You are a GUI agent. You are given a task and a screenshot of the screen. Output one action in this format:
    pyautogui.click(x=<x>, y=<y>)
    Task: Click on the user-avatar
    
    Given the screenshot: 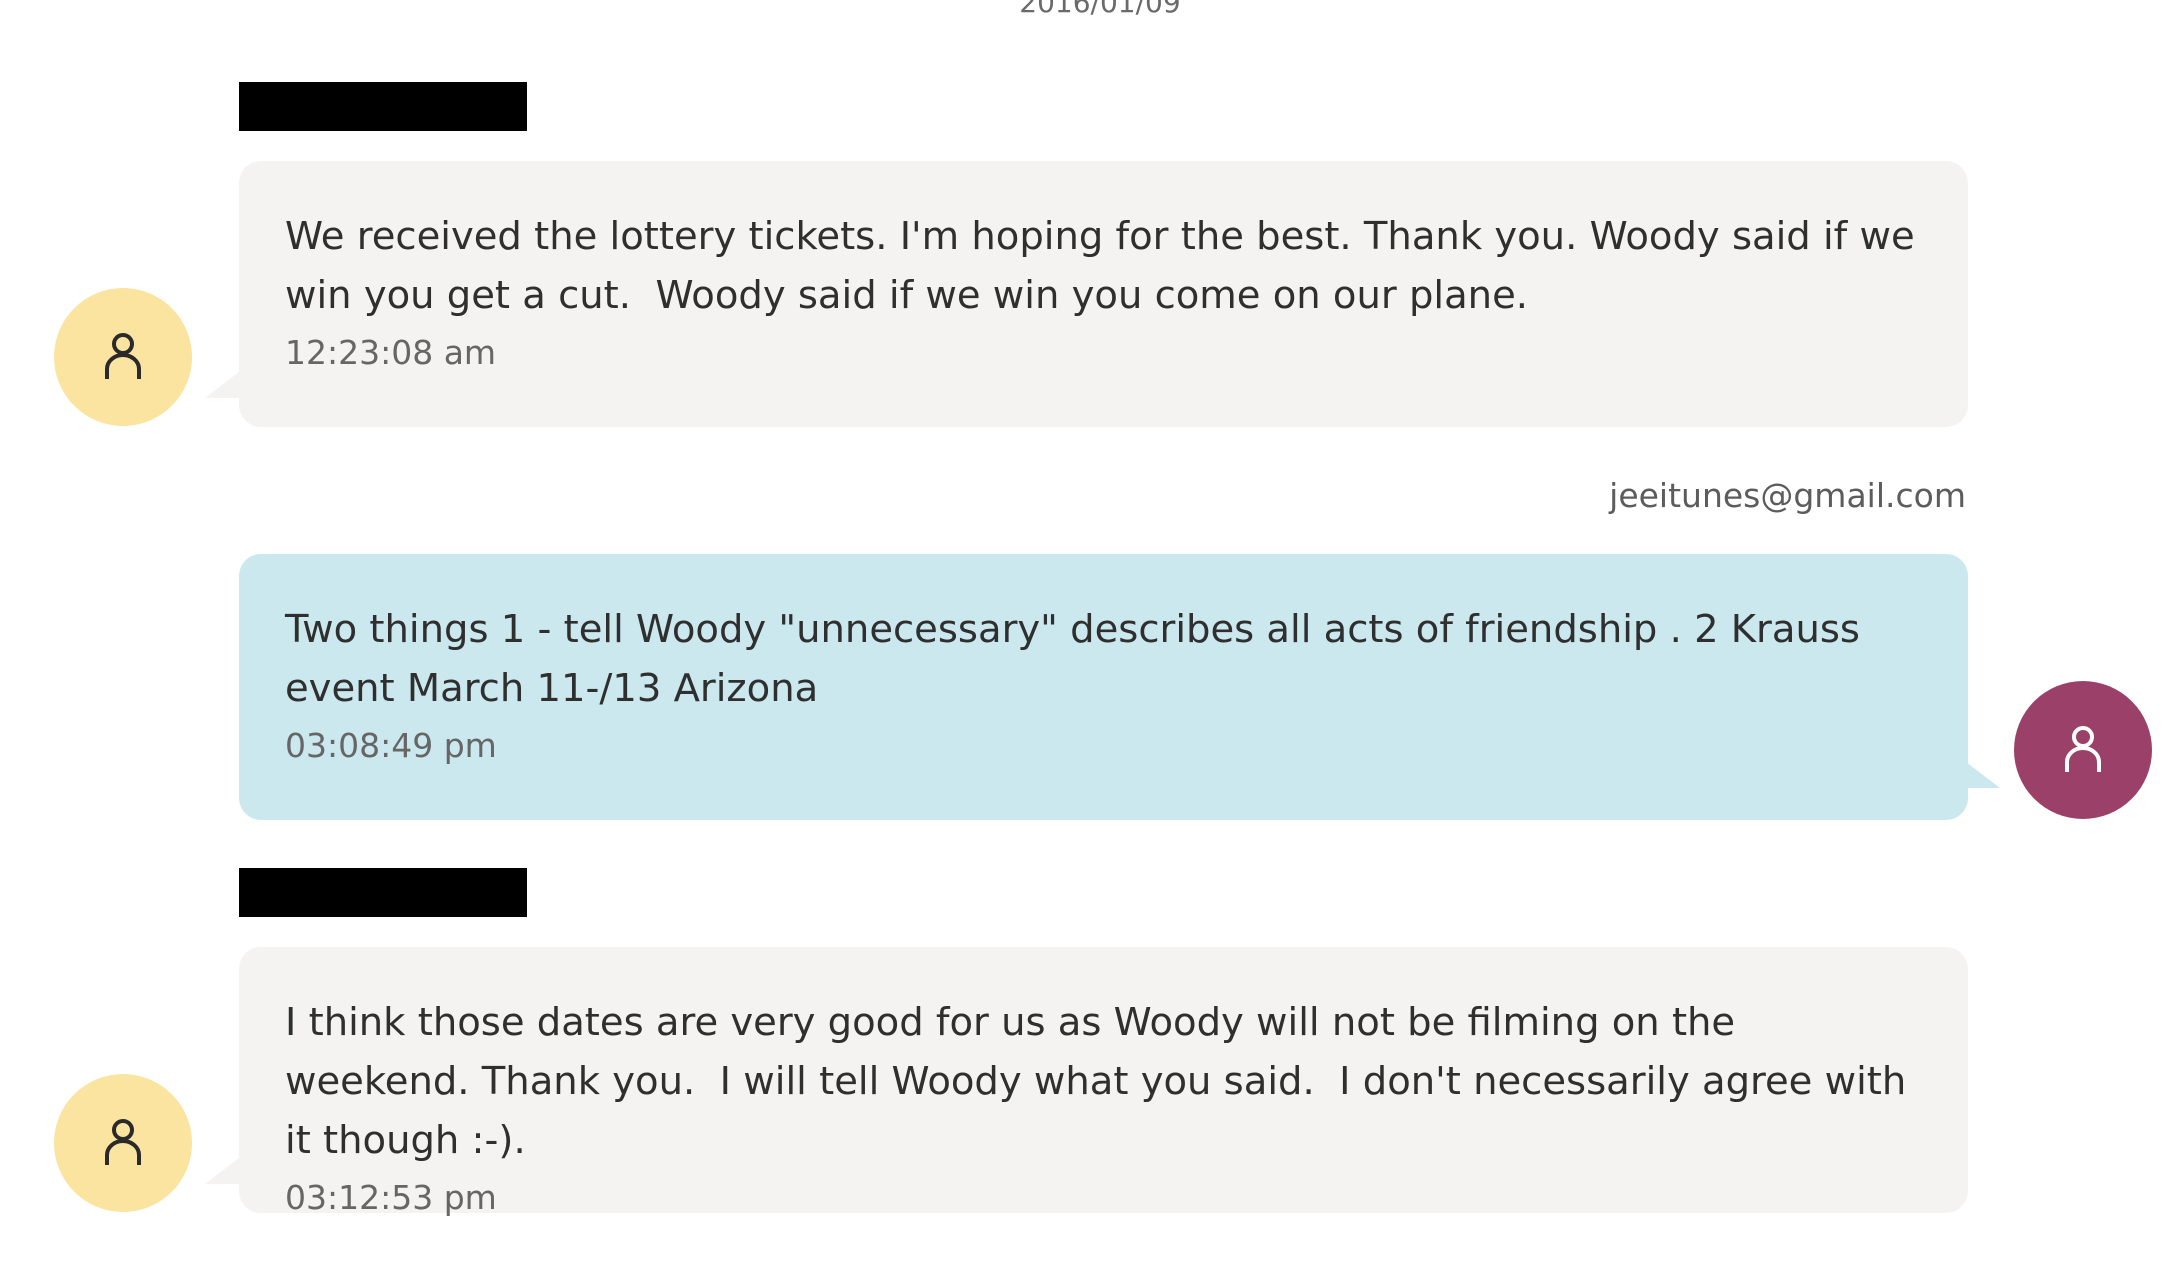 What is the action you would take?
    pyautogui.click(x=2083, y=750)
    